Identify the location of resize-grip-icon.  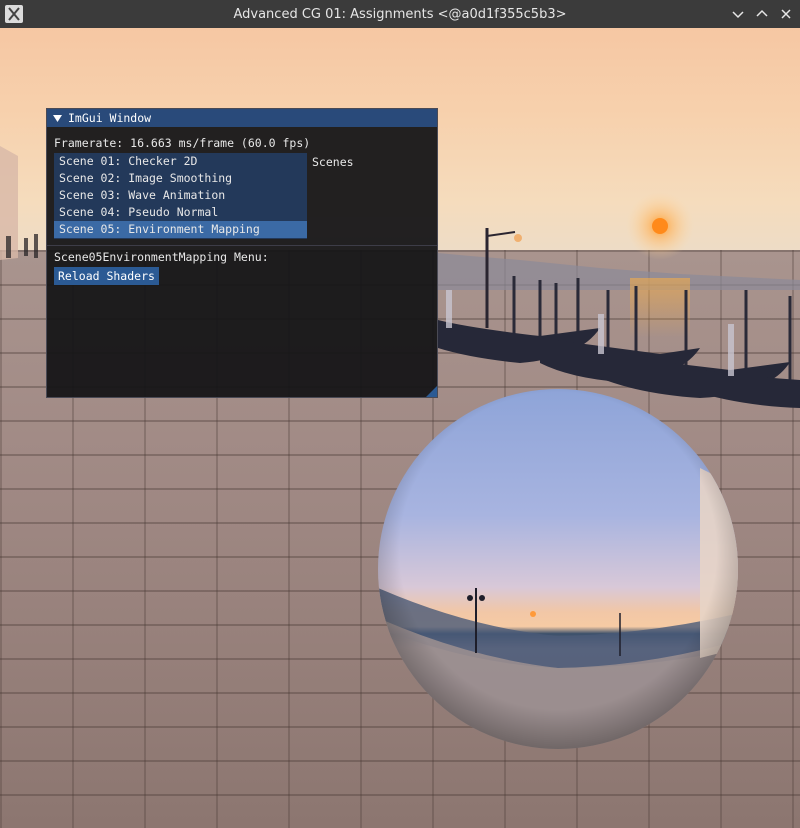
(431, 391).